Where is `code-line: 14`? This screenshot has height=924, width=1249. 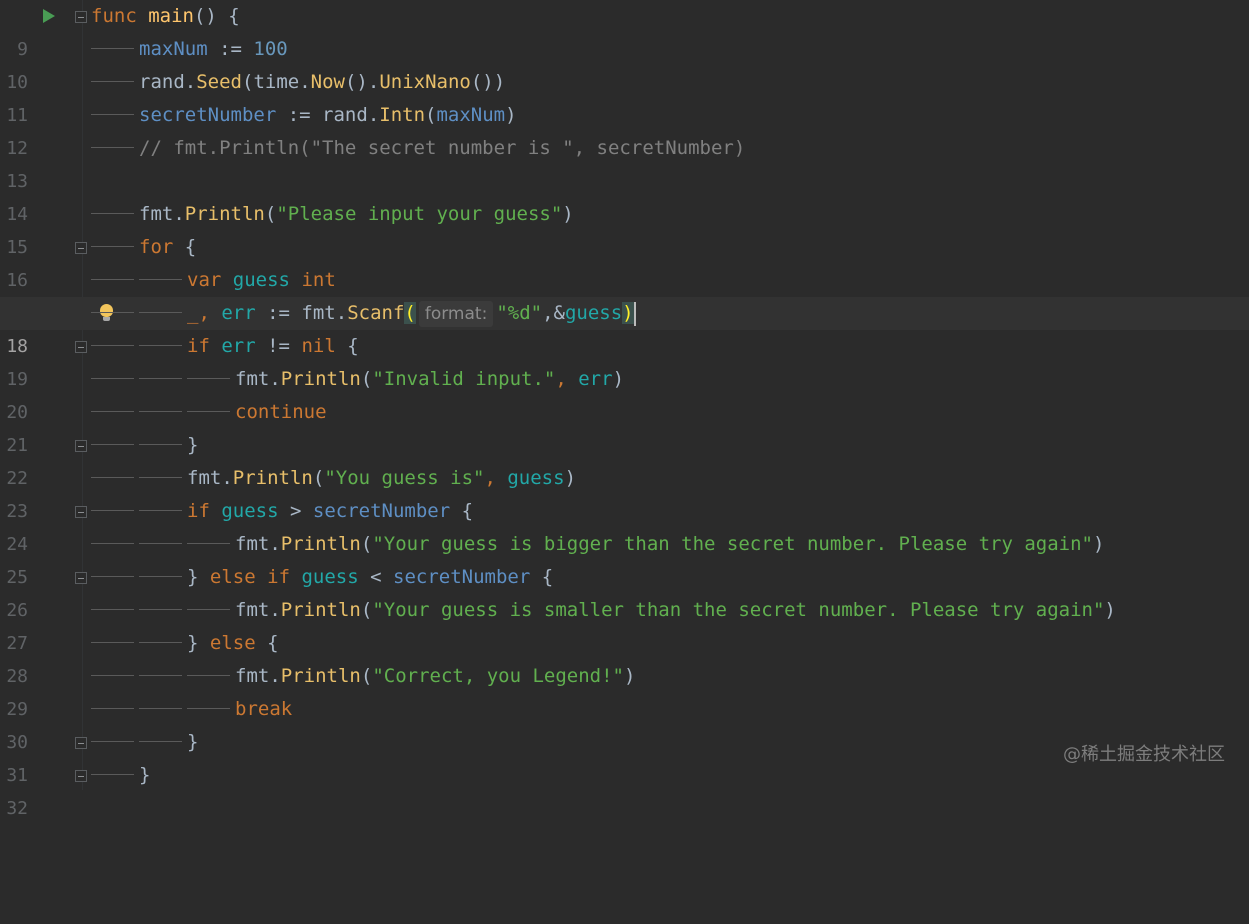 code-line: 14 is located at coordinates (624, 195).